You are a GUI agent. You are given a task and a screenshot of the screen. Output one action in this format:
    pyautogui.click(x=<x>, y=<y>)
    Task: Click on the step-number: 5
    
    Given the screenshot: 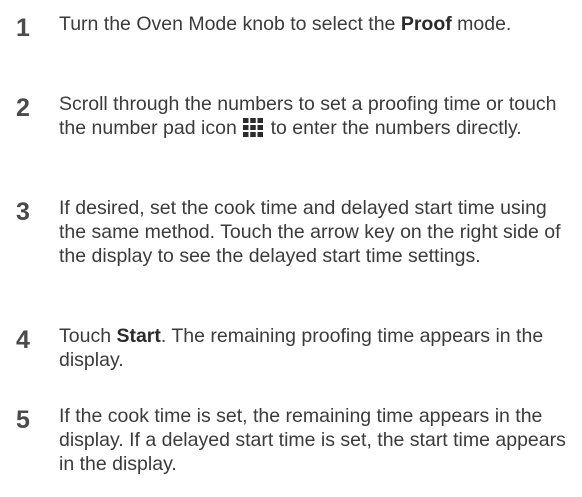 What is the action you would take?
    pyautogui.click(x=23, y=420)
    